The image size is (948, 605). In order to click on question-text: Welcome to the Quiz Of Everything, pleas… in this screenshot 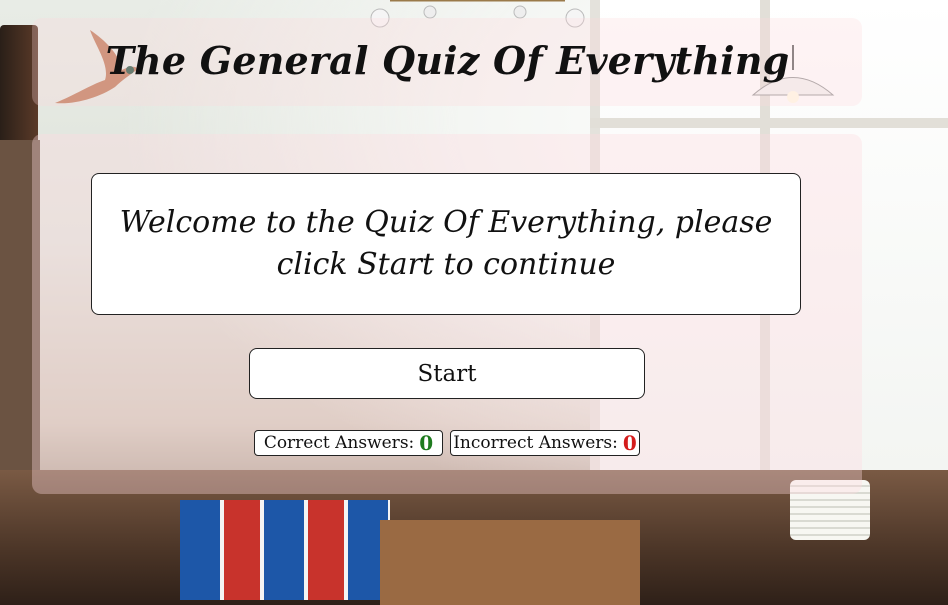, I will do `click(446, 243)`.